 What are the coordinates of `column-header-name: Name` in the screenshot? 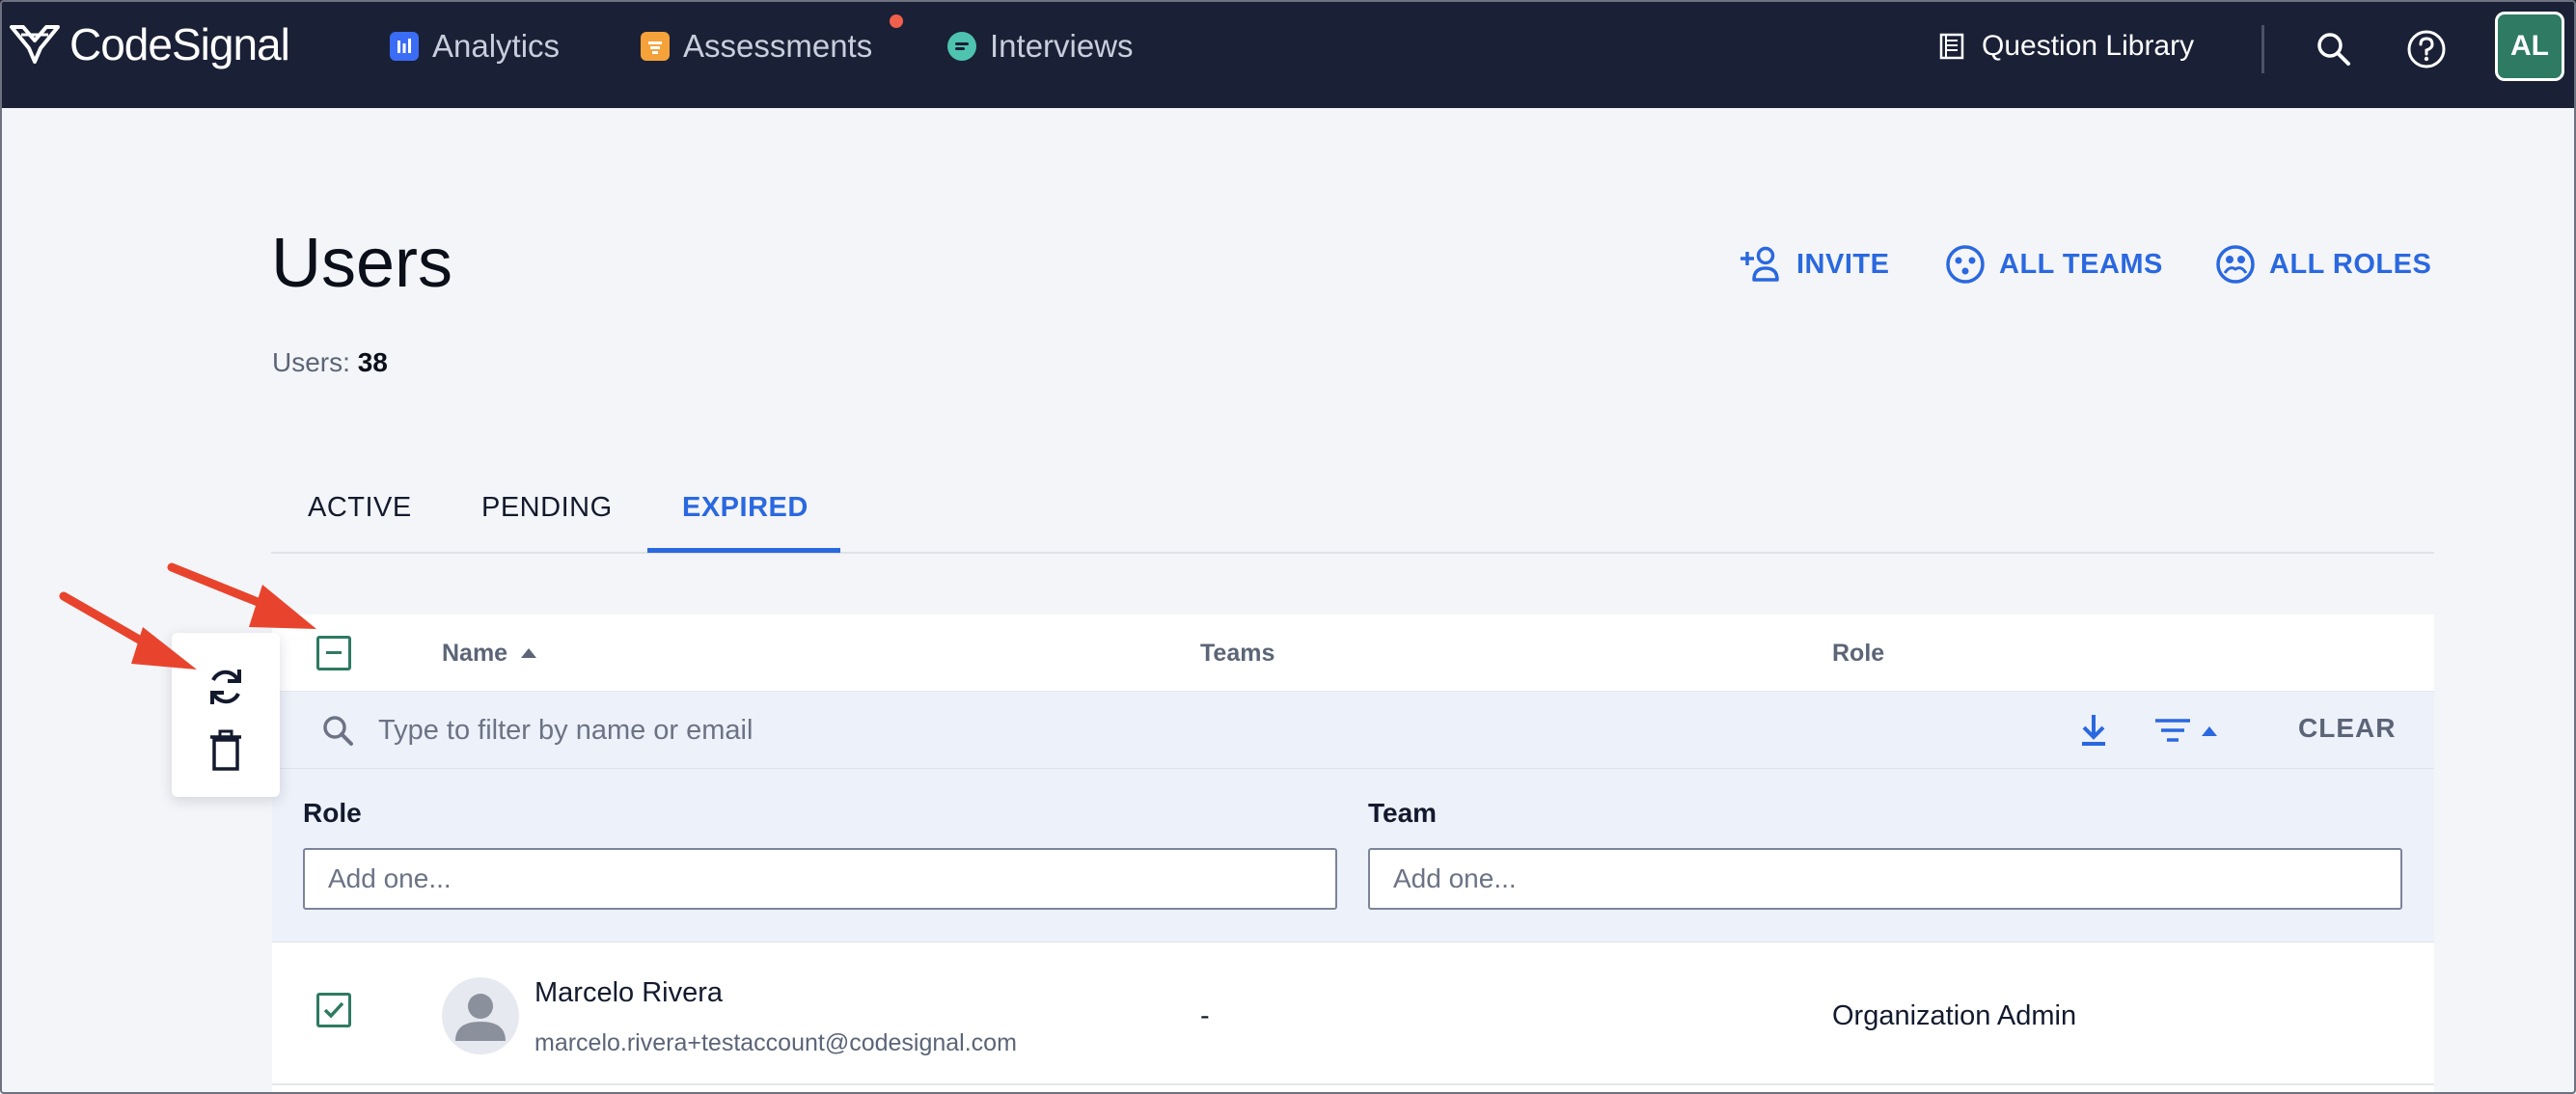 It's located at (489, 654).